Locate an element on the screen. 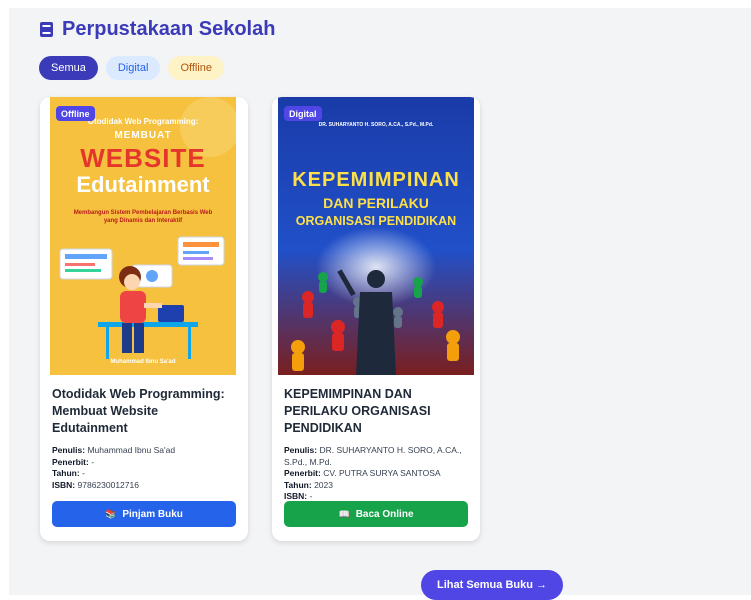 The image size is (751, 600). cover-line-4: Edutainment is located at coordinates (143, 184).